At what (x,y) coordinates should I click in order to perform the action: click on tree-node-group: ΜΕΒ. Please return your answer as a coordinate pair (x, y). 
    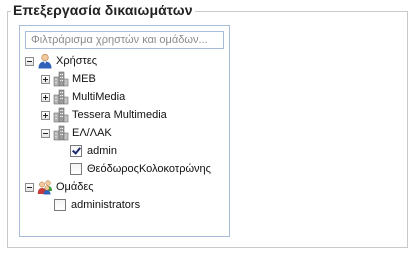
    Looking at the image, I should click on (68, 79).